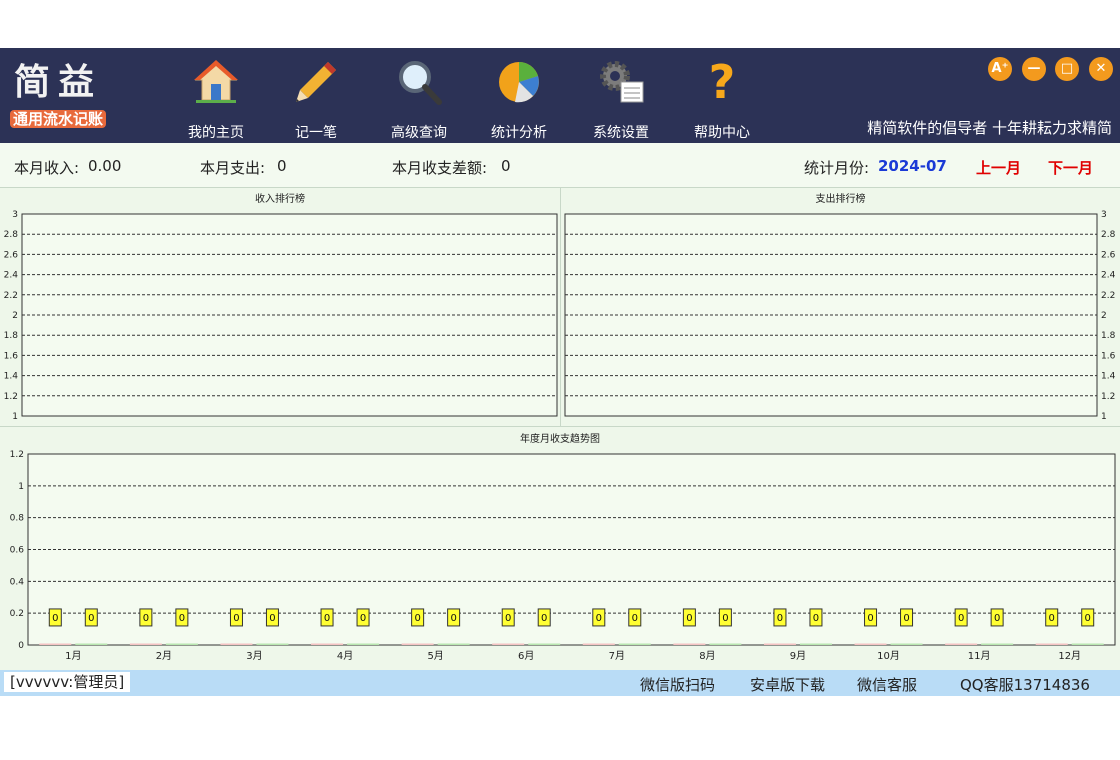  What do you see at coordinates (621, 133) in the screenshot?
I see `toolbar-settings-label: 系统设置` at bounding box center [621, 133].